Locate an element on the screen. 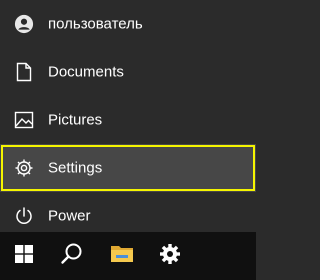 Image resolution: width=320 pixels, height=280 pixels. taskbar-settings-button is located at coordinates (170, 256).